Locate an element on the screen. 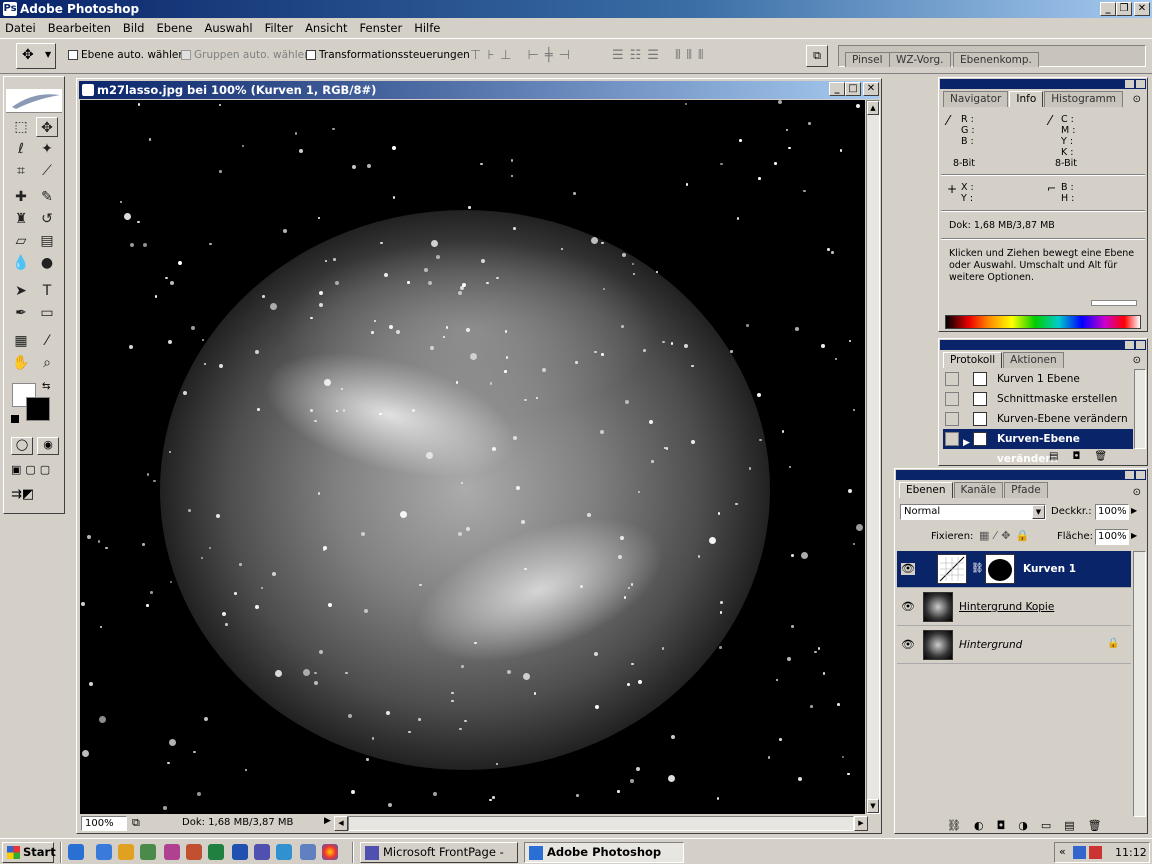 The width and height of the screenshot is (1152, 864). layer-name: Hintergrund Kopie is located at coordinates (1006, 607).